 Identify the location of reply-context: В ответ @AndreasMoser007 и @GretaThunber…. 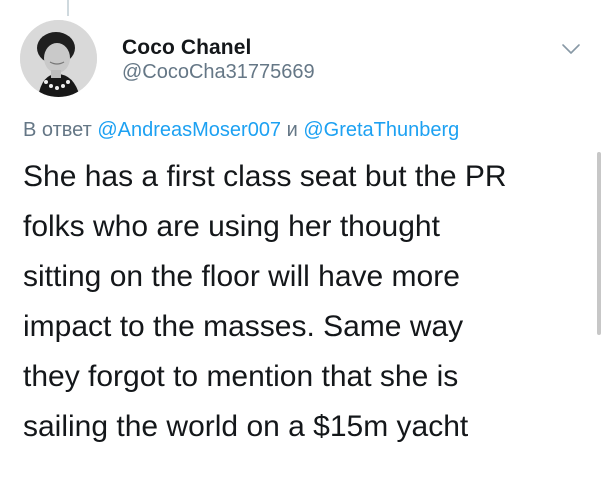
(241, 130).